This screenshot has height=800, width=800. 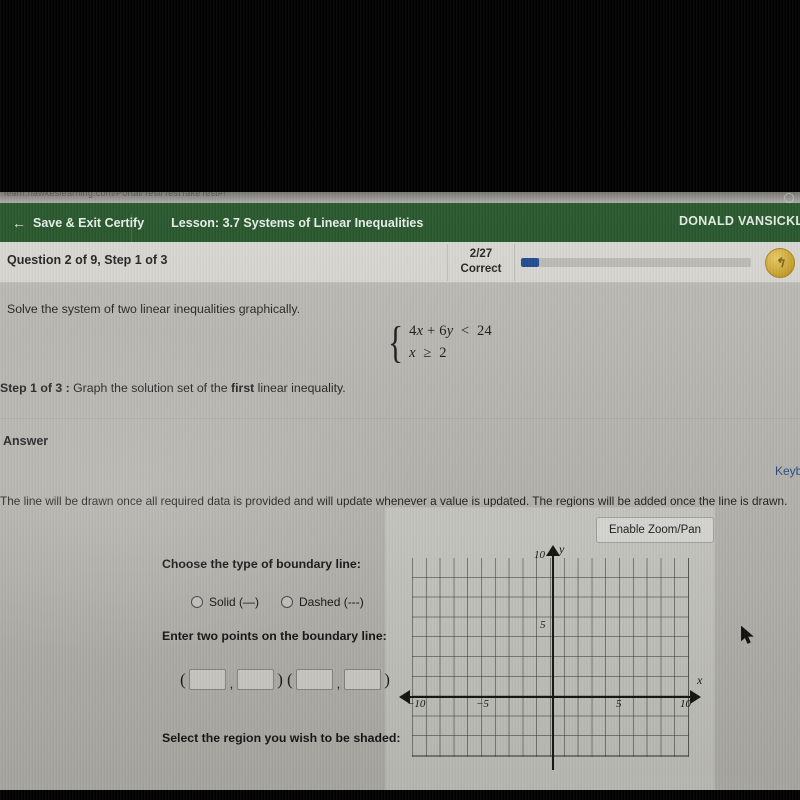 I want to click on step-text-b: linear inequality., so click(x=300, y=388).